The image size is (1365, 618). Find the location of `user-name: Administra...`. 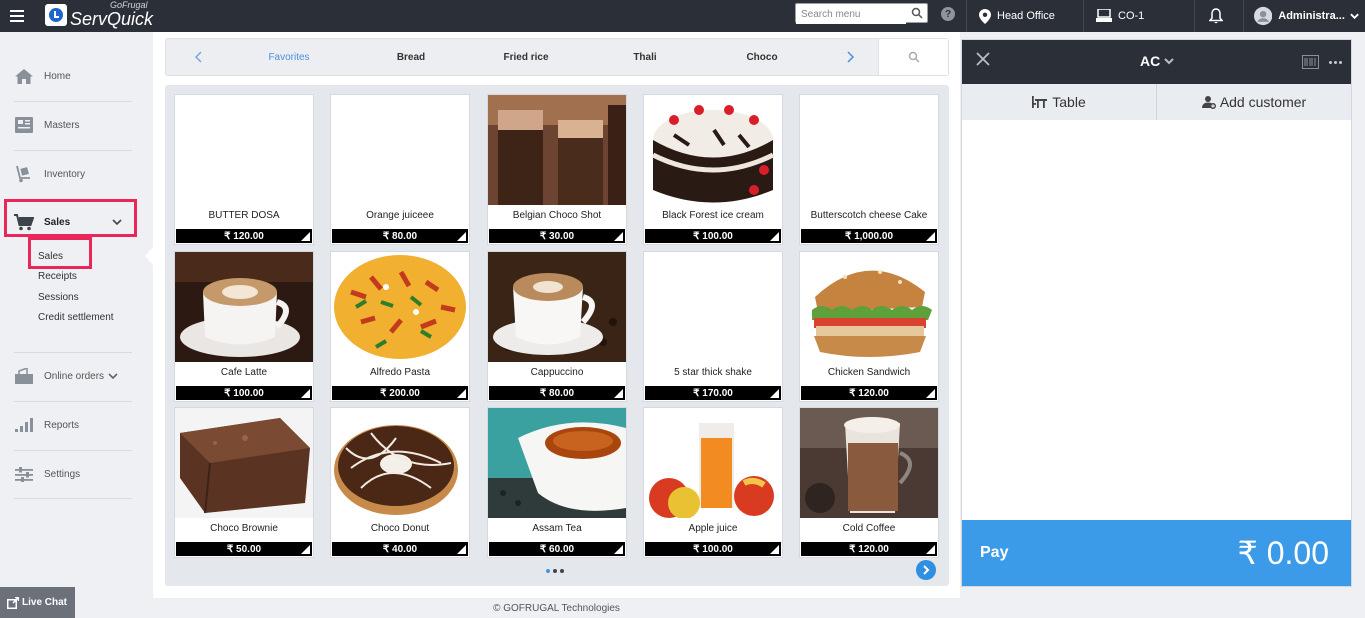

user-name: Administra... is located at coordinates (1311, 16).